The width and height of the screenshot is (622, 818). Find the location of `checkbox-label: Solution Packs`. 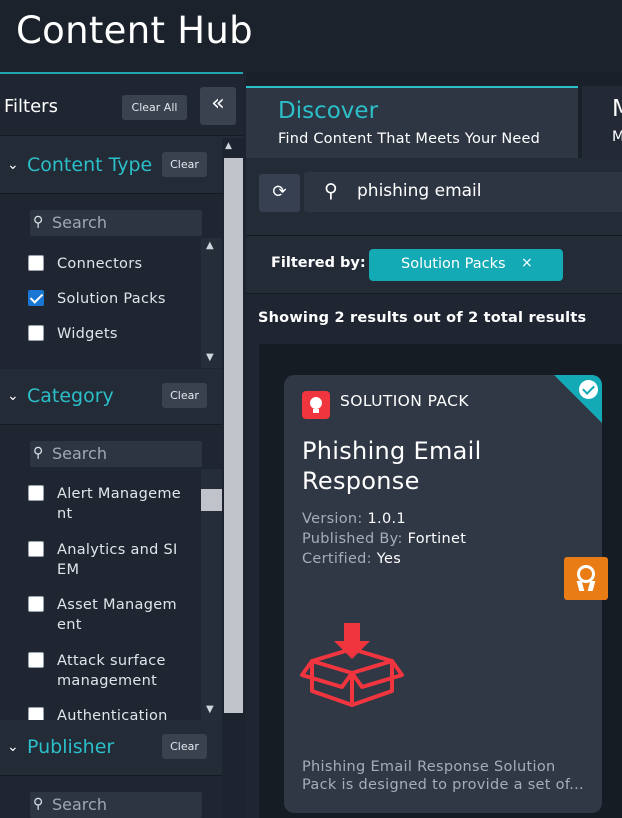

checkbox-label: Solution Packs is located at coordinates (111, 299).